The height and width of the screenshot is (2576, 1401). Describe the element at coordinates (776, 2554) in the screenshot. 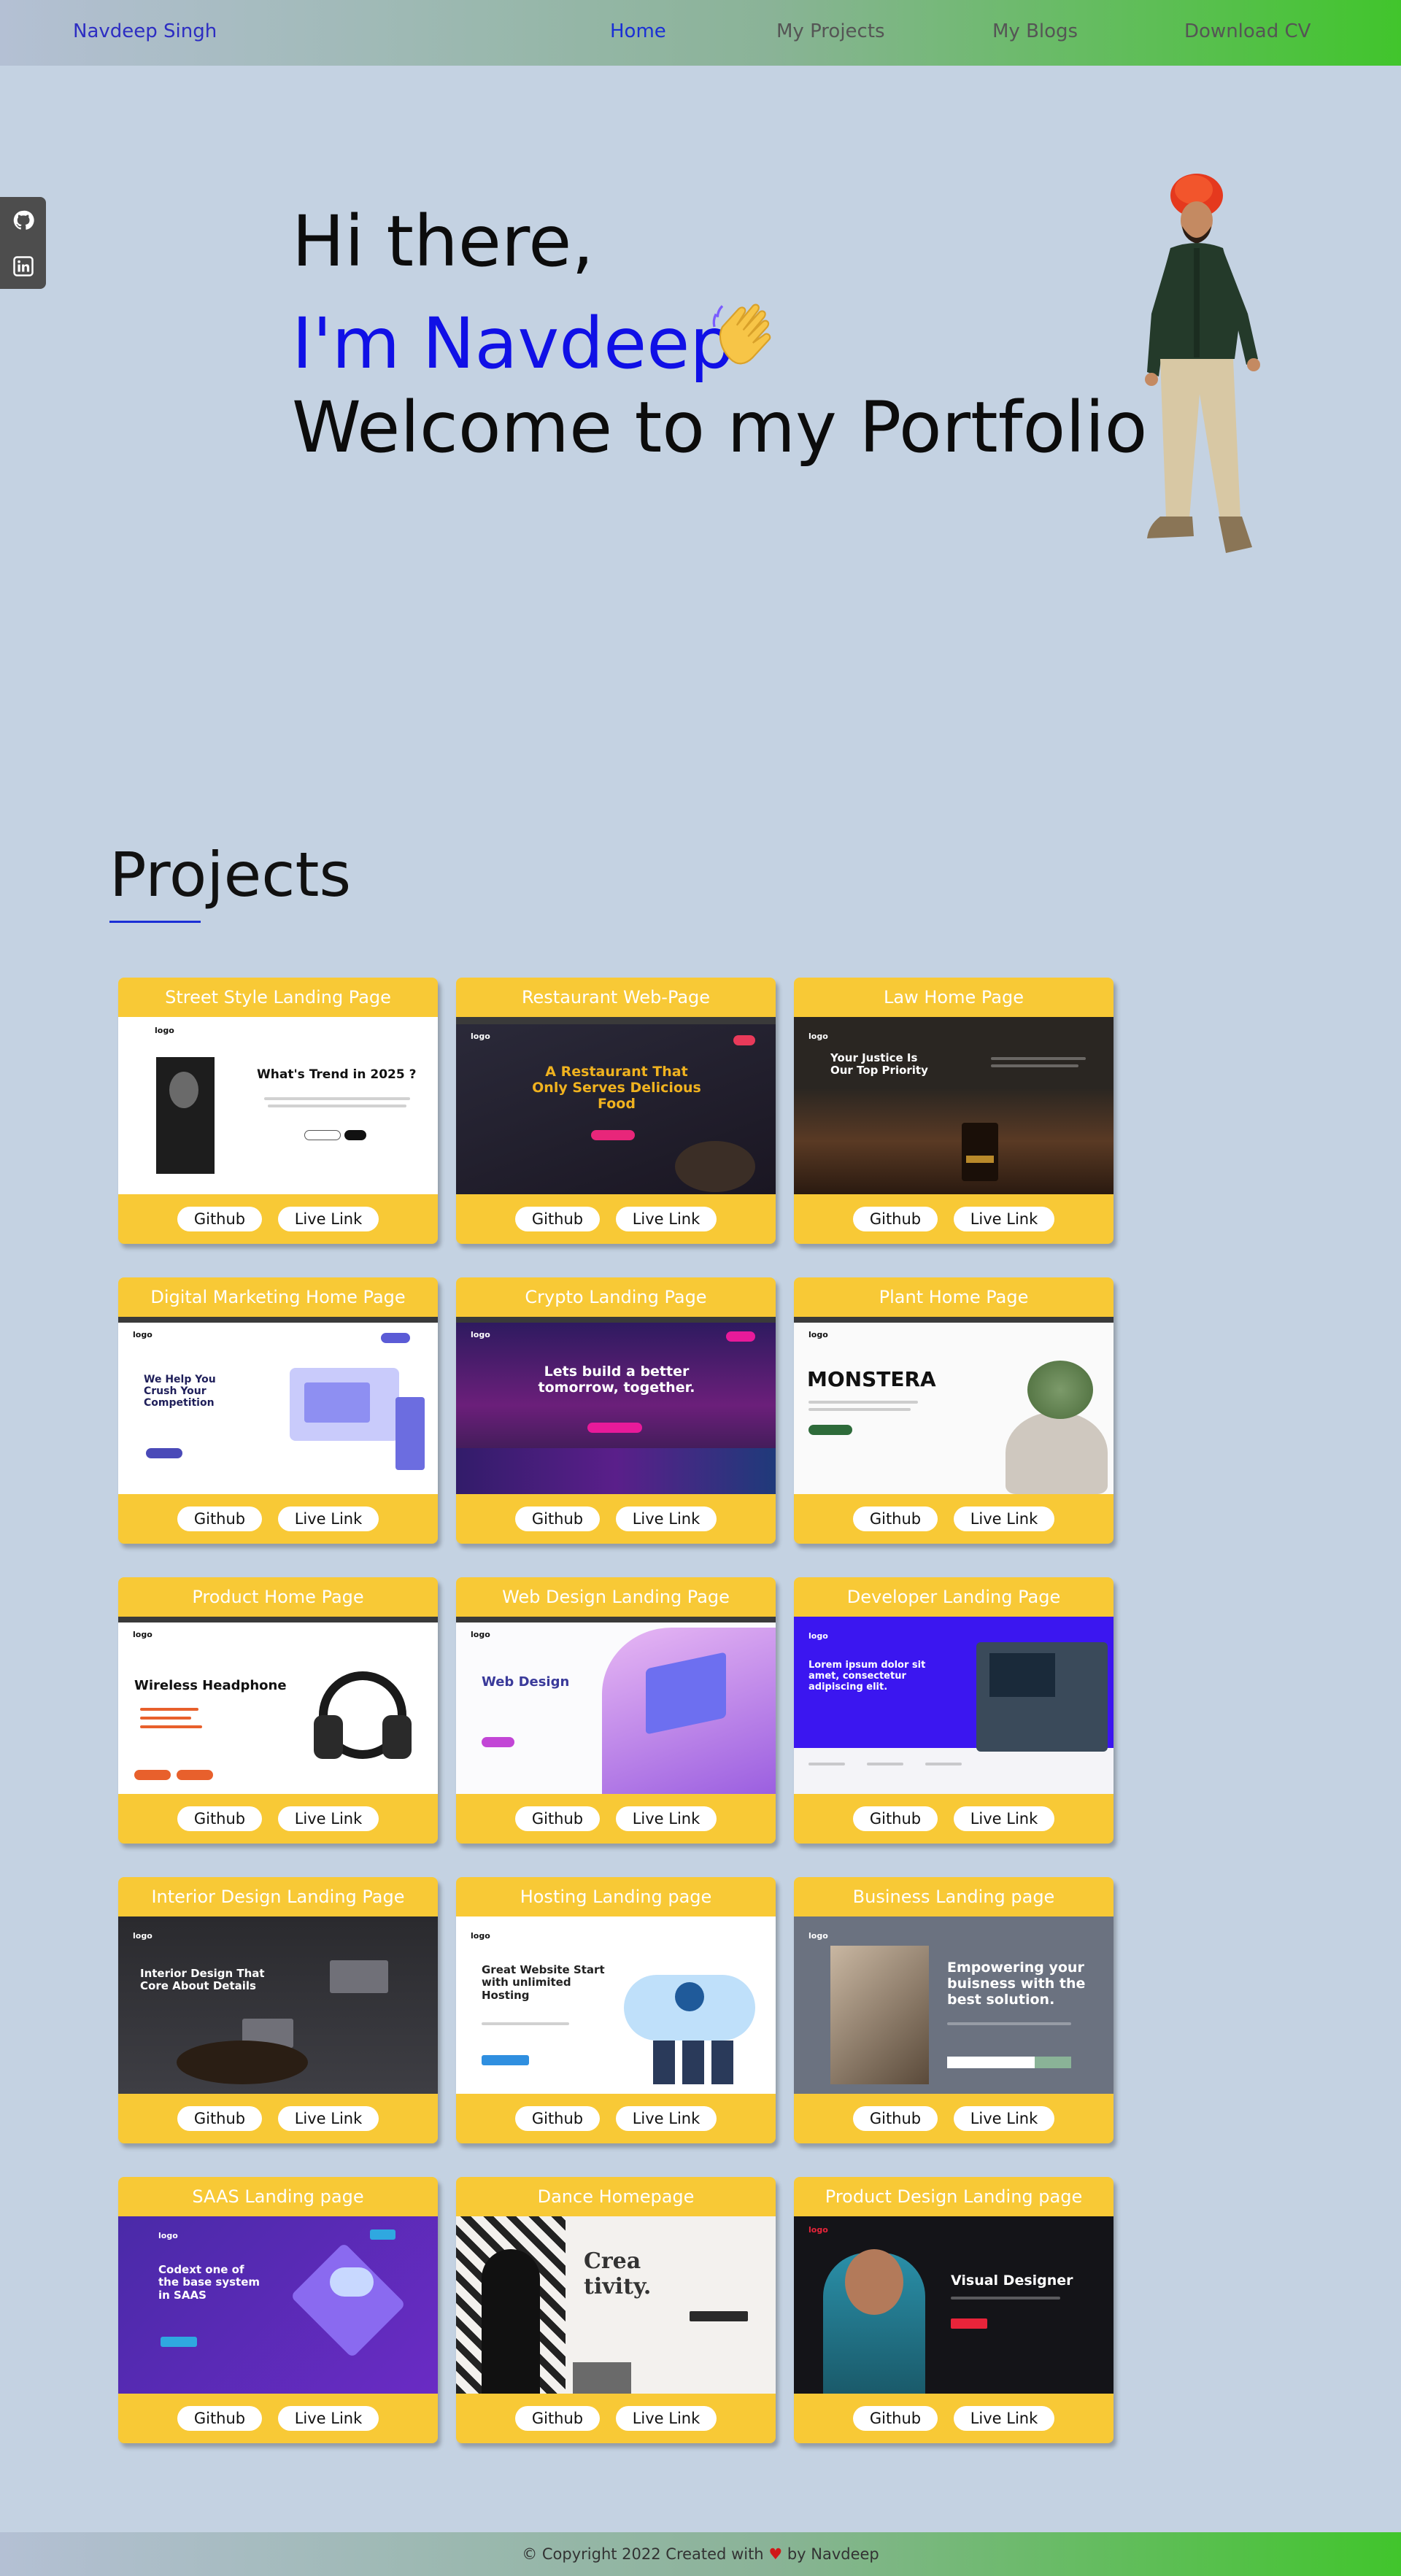

I see `heart-icon: ♥` at that location.